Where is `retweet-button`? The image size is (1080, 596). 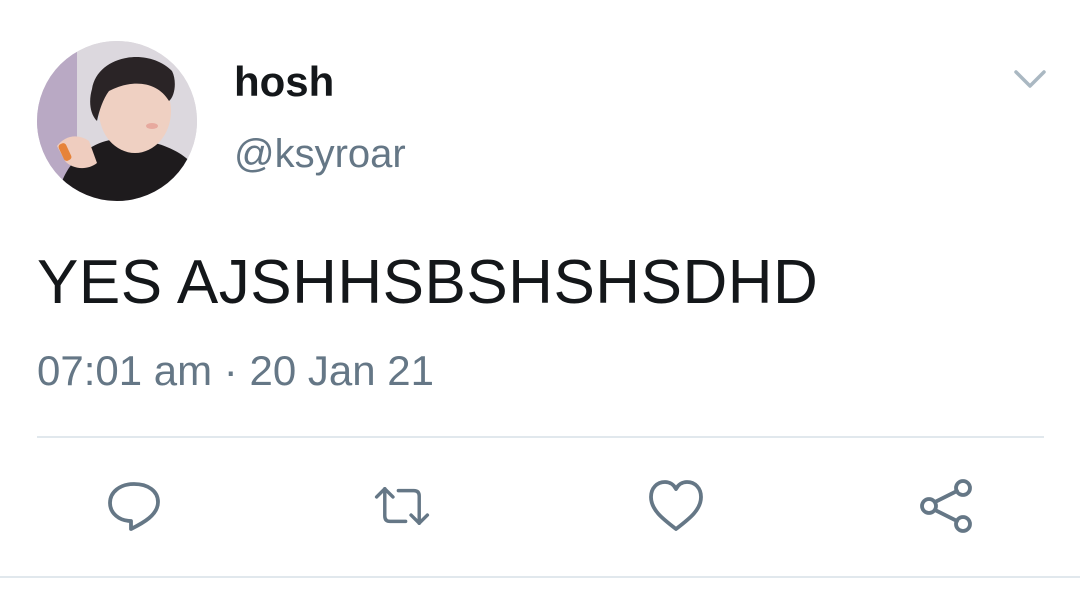 retweet-button is located at coordinates (402, 506).